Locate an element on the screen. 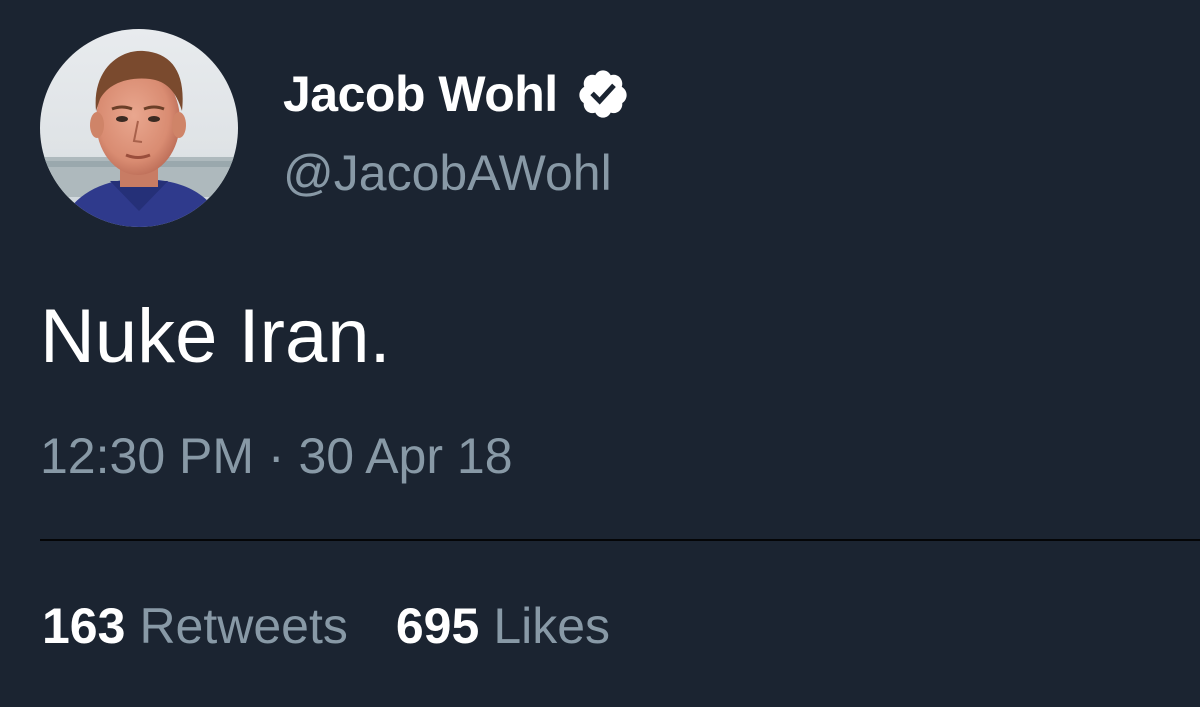  retweets-label: Retweets is located at coordinates (243, 626).